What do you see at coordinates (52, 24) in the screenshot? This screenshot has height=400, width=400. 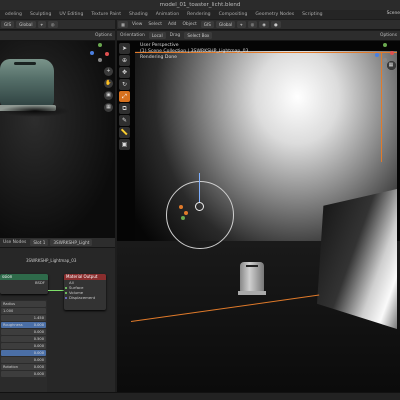 I see `proportional-icon: ◎` at bounding box center [52, 24].